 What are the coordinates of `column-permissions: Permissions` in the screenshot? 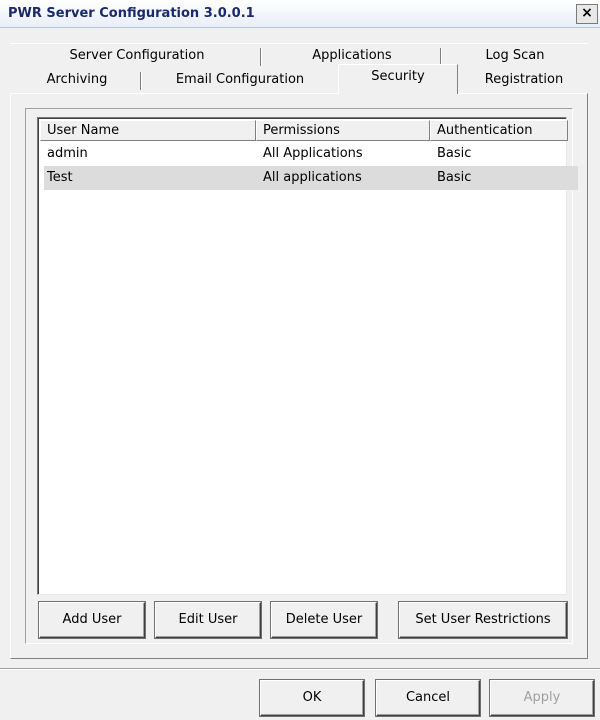 It's located at (343, 130).